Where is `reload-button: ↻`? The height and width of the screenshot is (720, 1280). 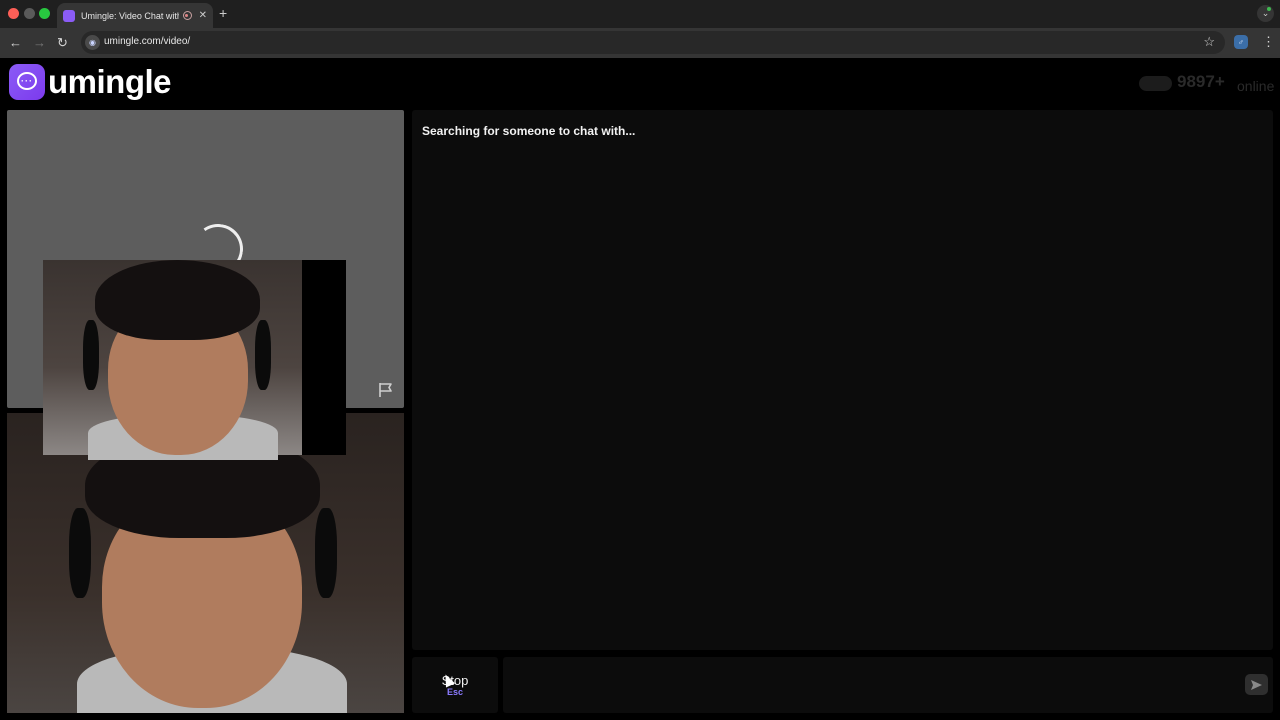
reload-button: ↻ is located at coordinates (62, 43).